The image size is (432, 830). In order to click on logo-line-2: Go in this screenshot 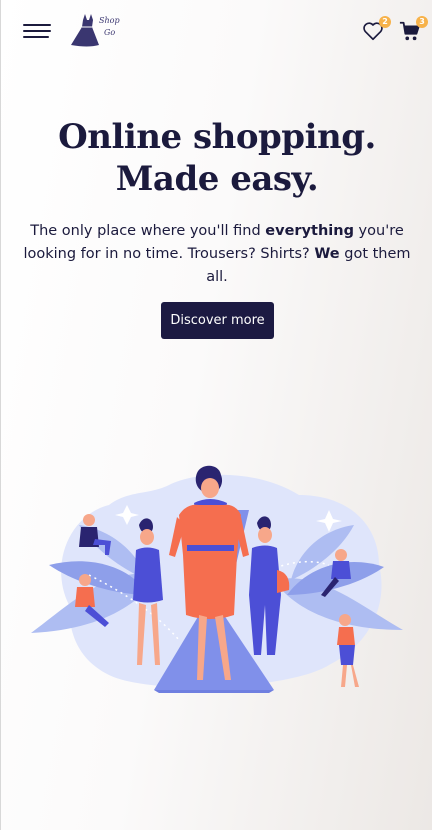, I will do `click(110, 32)`.